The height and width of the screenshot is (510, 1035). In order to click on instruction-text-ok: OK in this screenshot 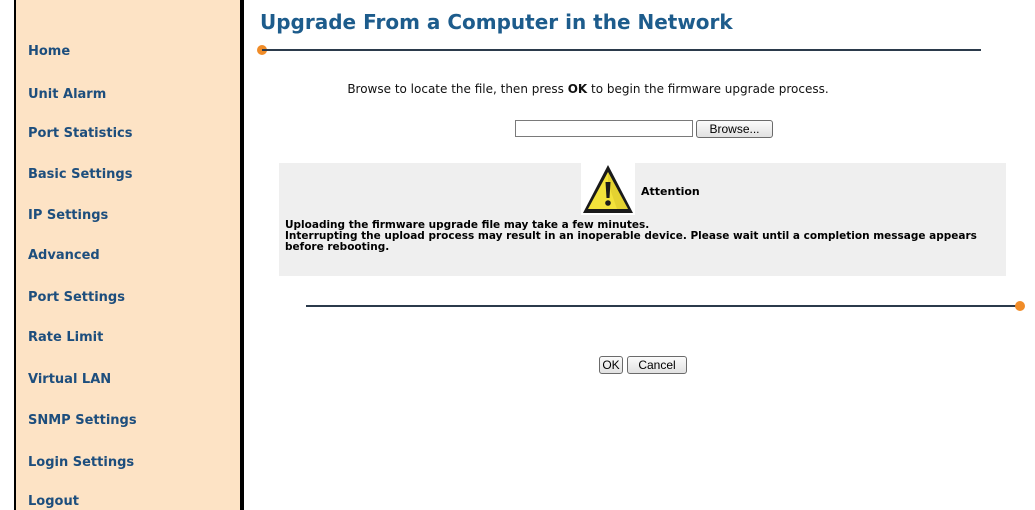, I will do `click(577, 89)`.